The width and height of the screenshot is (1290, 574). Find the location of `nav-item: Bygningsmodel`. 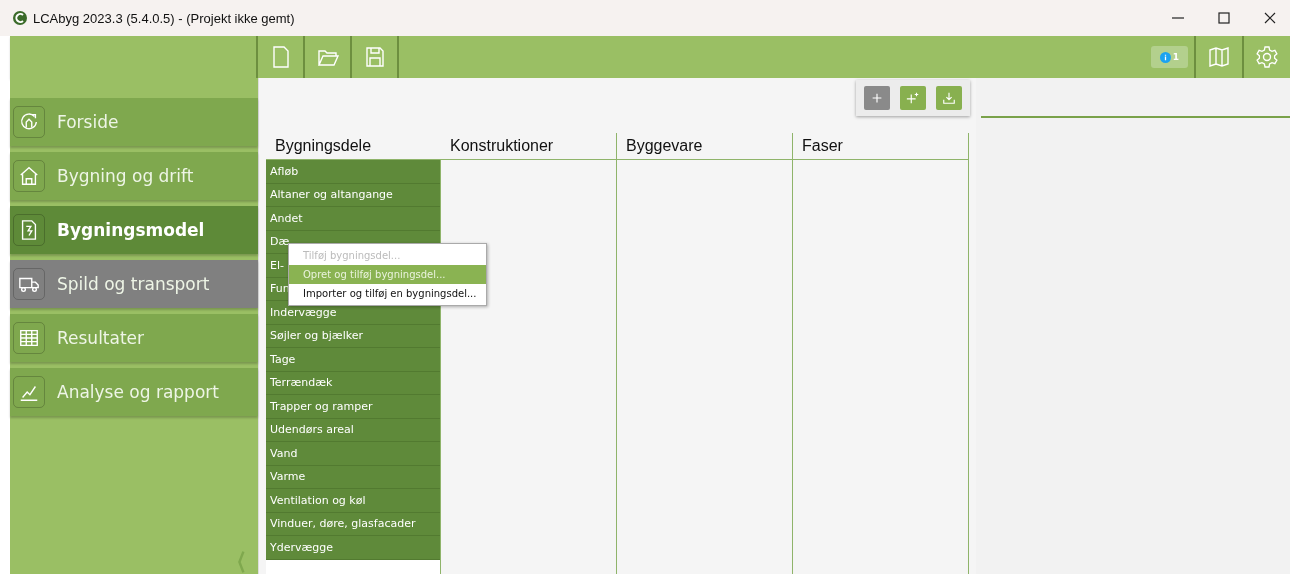

nav-item: Bygningsmodel is located at coordinates (134, 230).